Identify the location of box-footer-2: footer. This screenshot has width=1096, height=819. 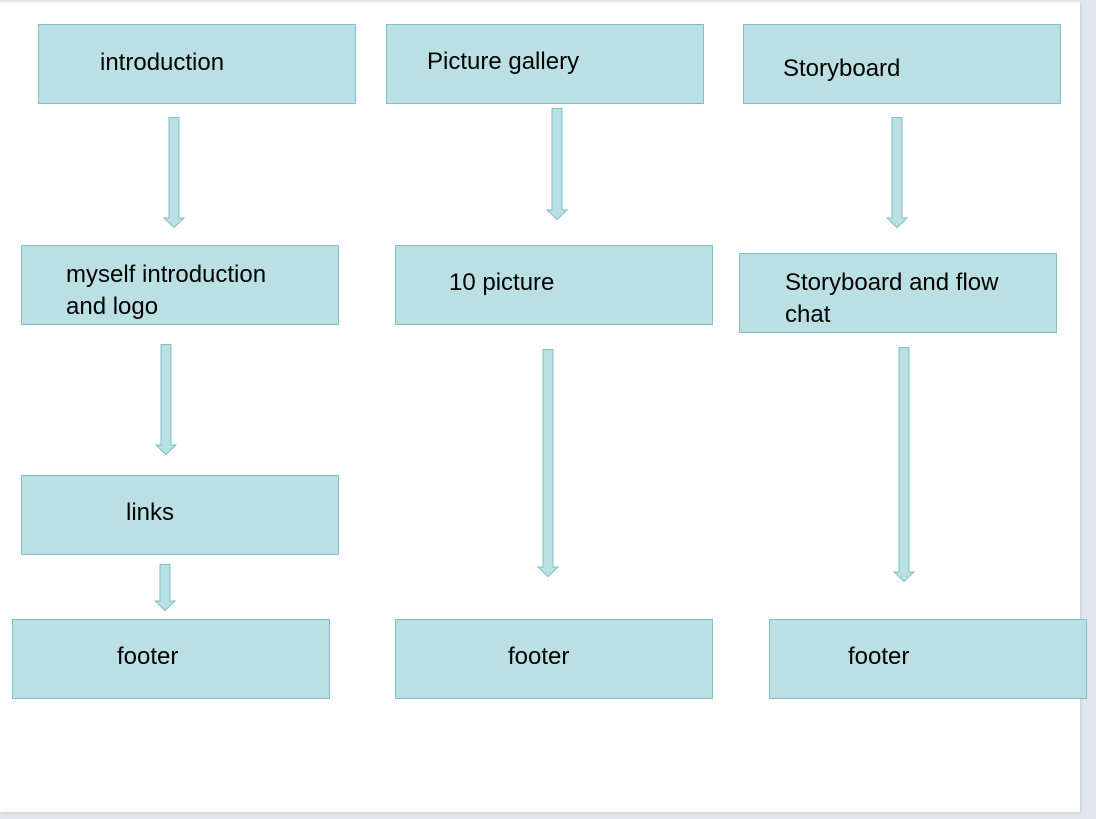
(554, 659).